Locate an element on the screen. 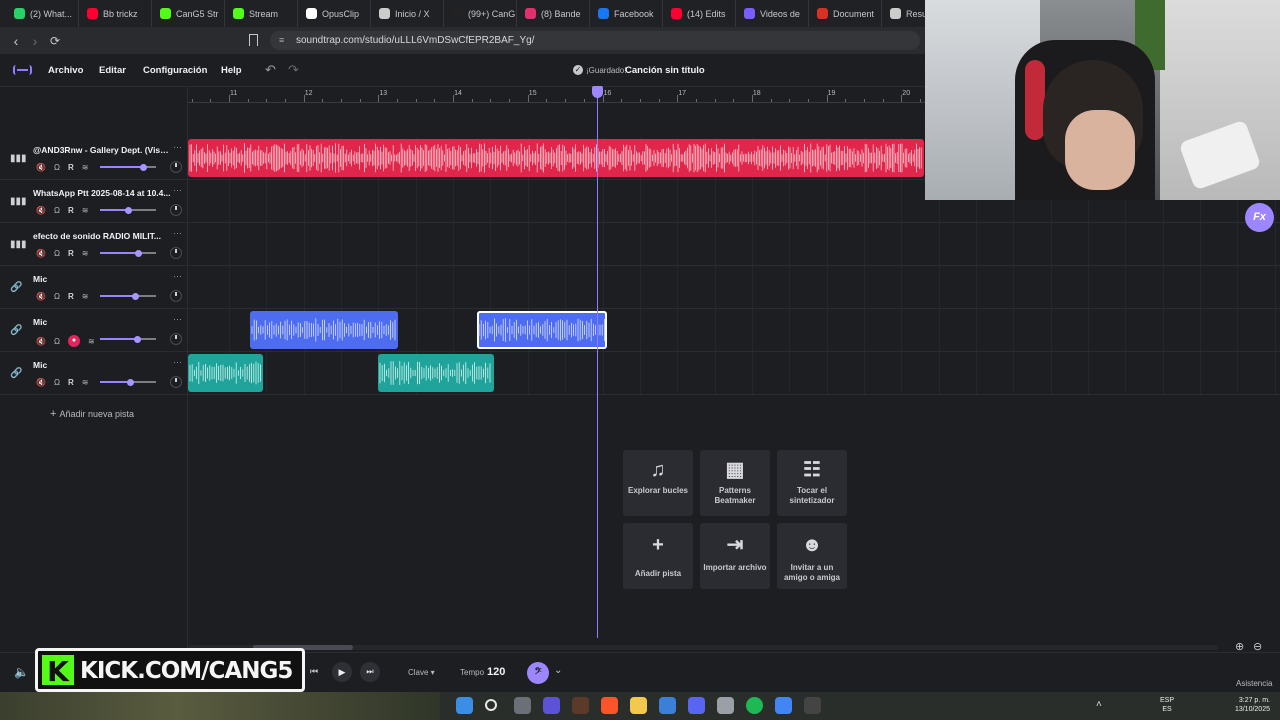 The width and height of the screenshot is (1280, 720). browser-tab: Bb trickz is located at coordinates (115, 13).